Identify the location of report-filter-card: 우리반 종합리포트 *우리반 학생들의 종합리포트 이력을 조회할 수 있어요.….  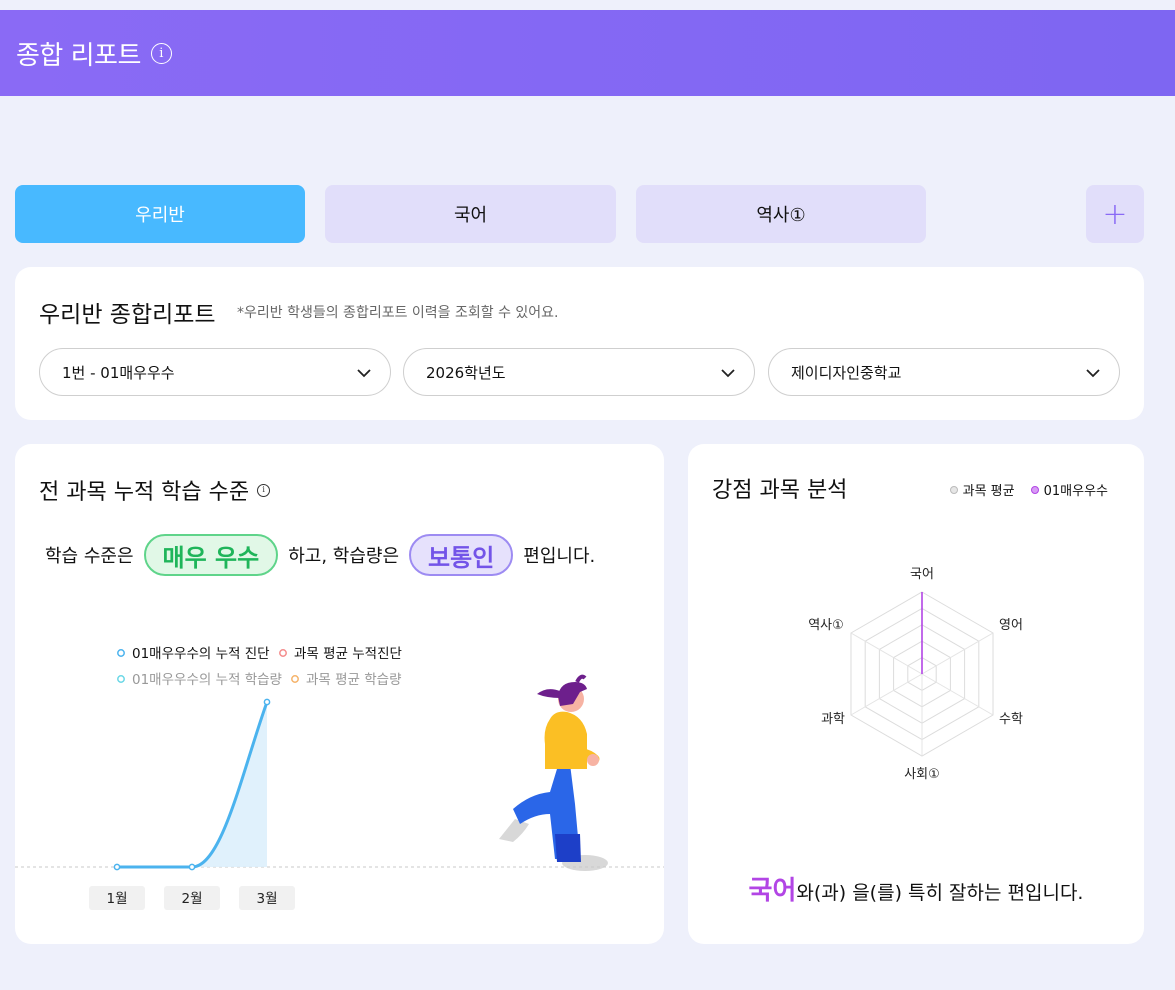
(579, 343).